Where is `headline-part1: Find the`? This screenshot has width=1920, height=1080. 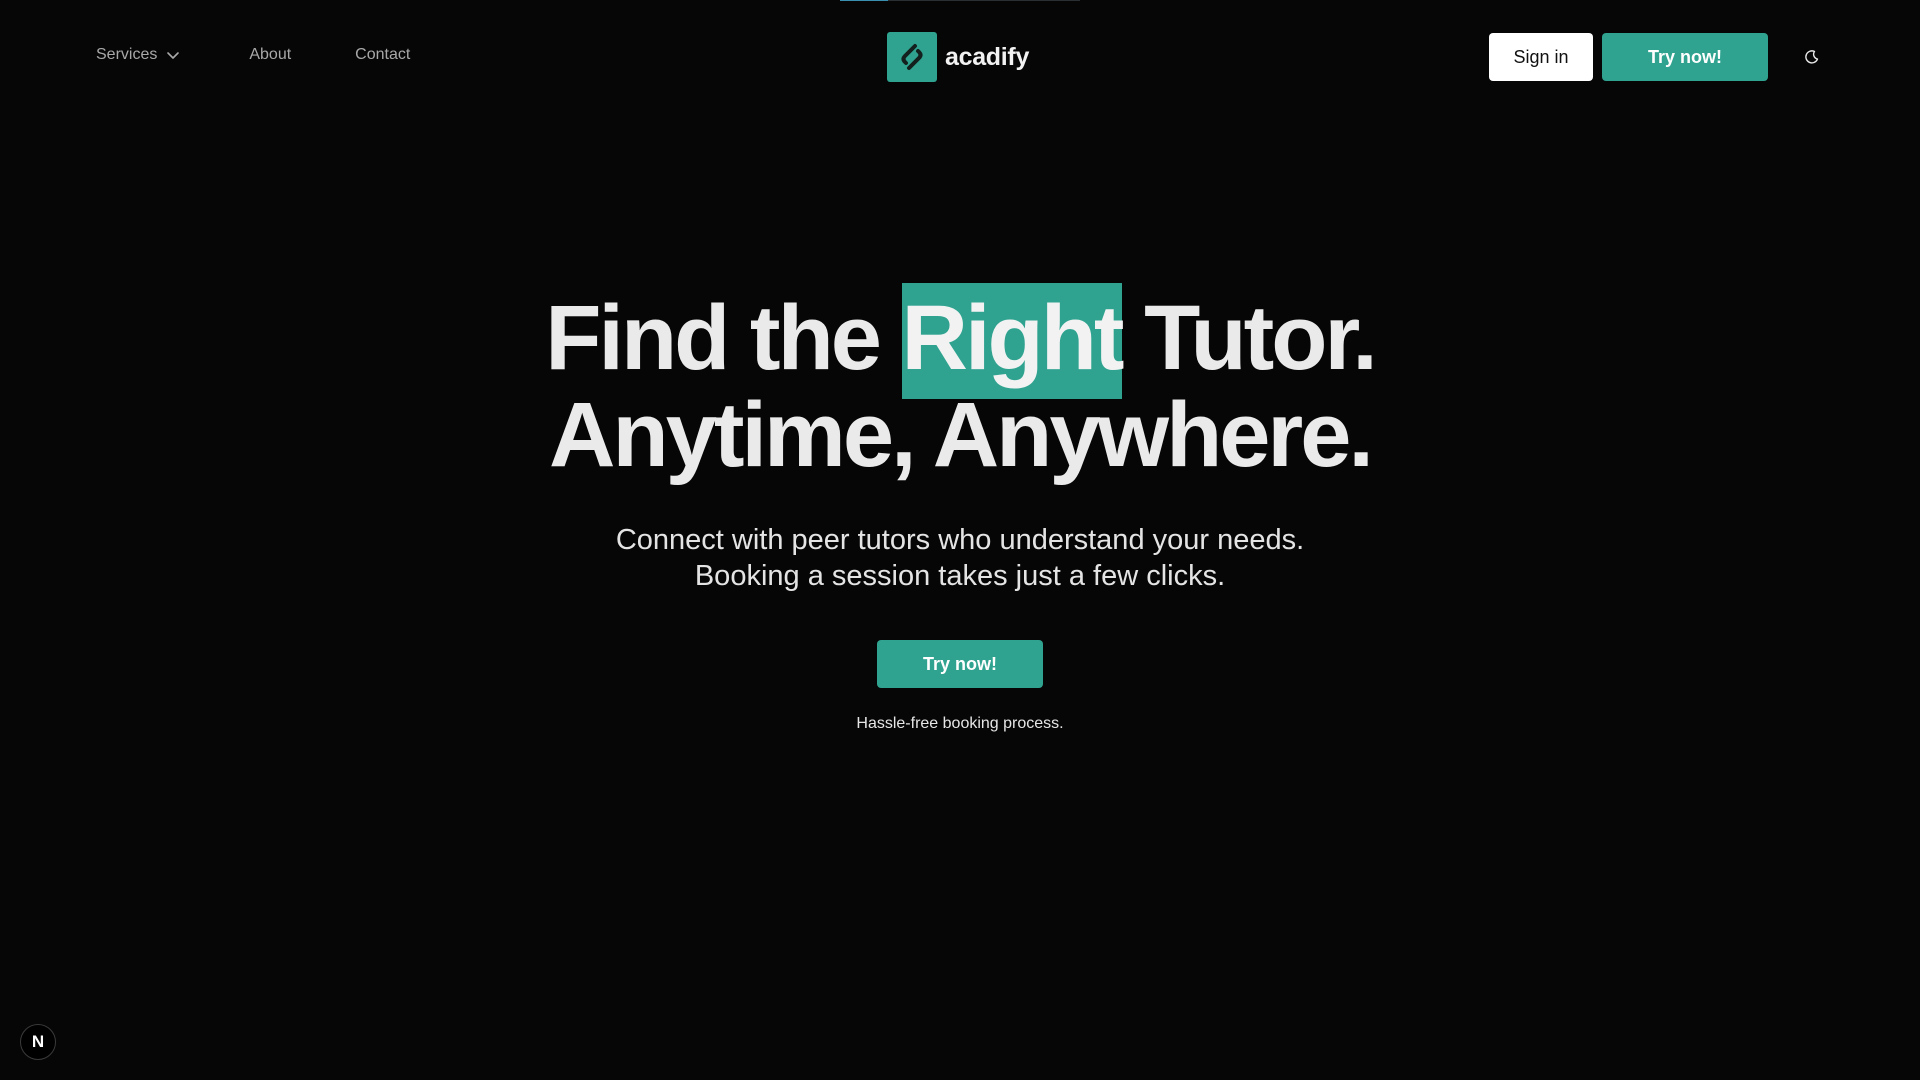
headline-part1: Find the is located at coordinates (723, 338).